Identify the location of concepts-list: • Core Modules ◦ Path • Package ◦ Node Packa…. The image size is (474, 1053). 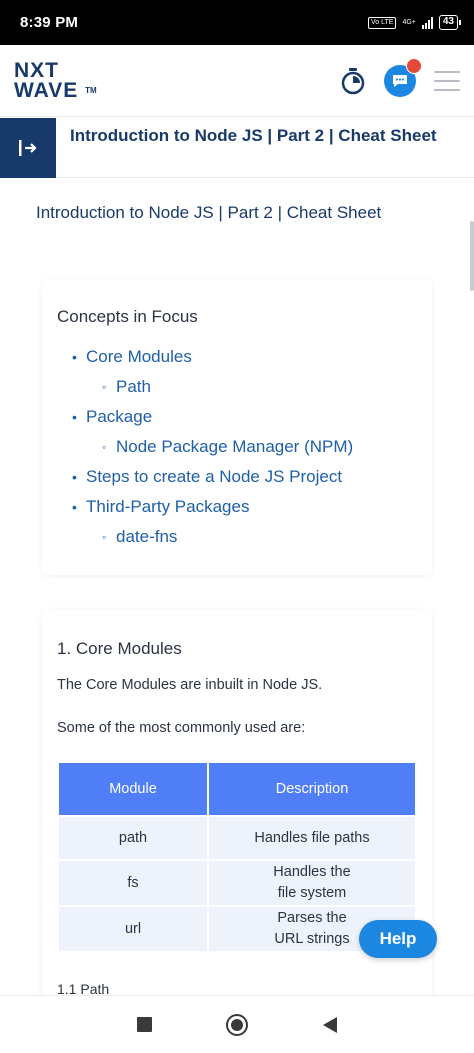
(212, 447).